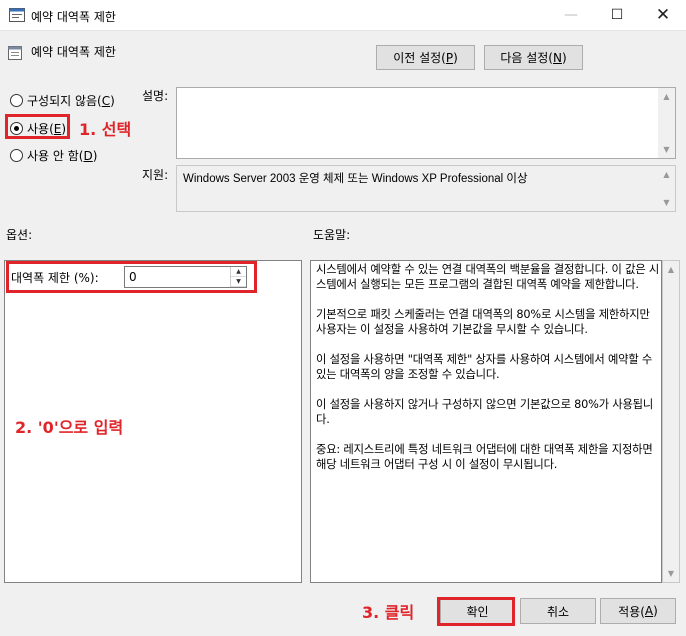 Image resolution: width=686 pixels, height=636 pixels. I want to click on window-title: 예약 대역폭 제한, so click(73, 17).